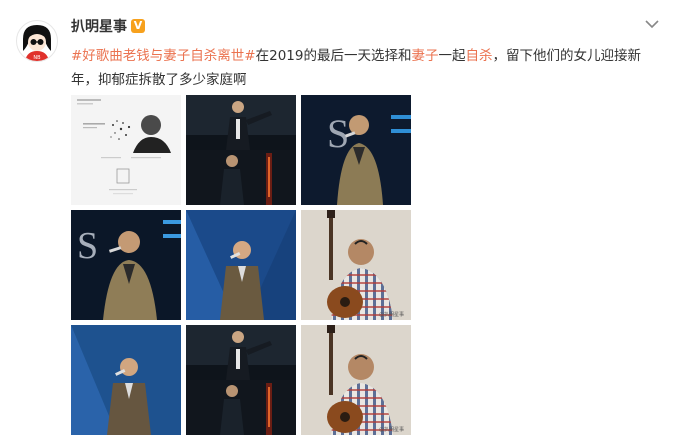  Describe the element at coordinates (424, 56) in the screenshot. I see `mention-link: 妻子` at that location.